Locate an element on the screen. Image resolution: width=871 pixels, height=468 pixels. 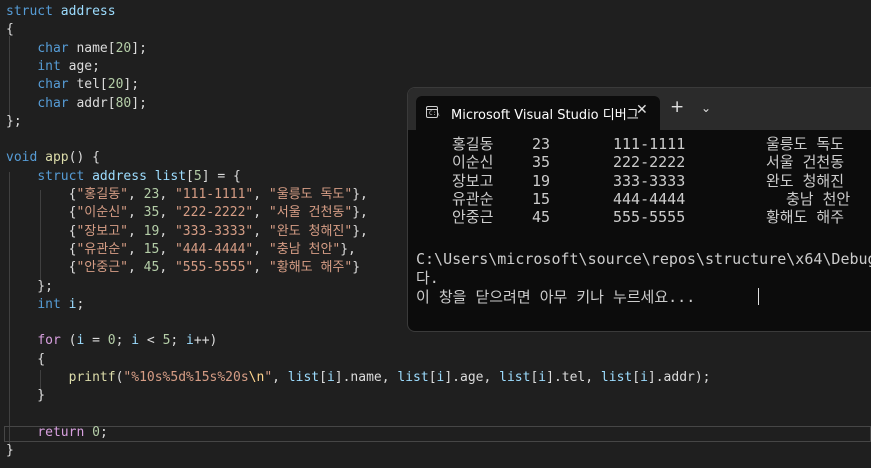
code-token: "충남 천안" is located at coordinates (304, 249).